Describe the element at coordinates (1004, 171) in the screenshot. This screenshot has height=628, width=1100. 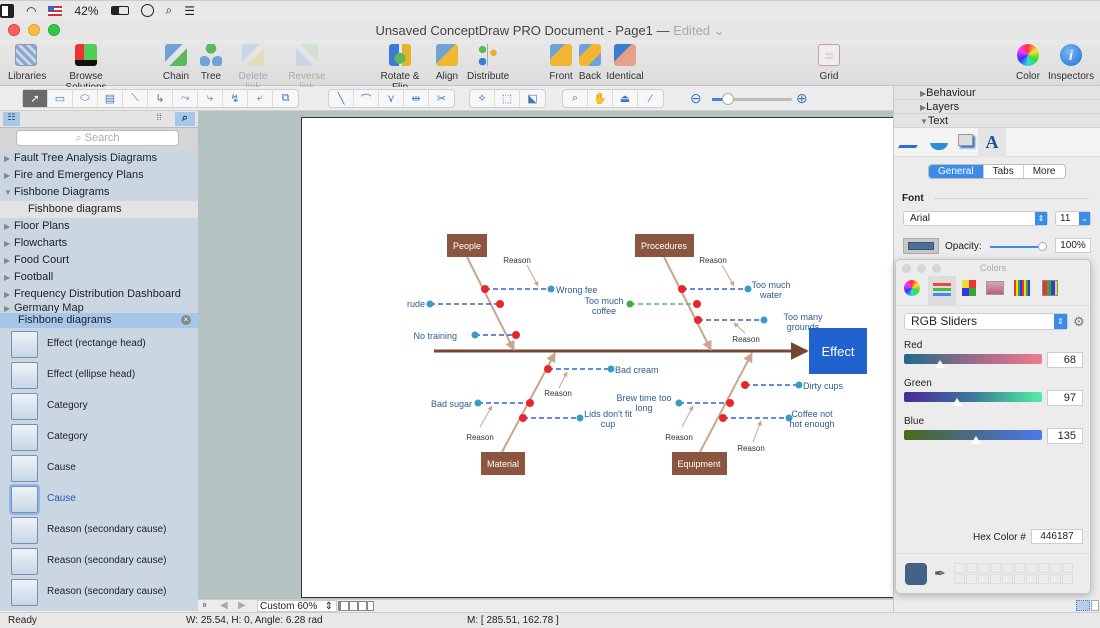
I see `tab-tabs: Tabs` at that location.